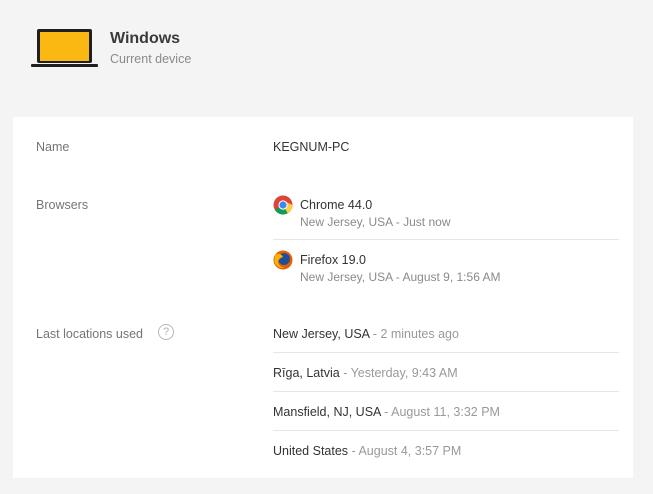 Image resolution: width=653 pixels, height=494 pixels. I want to click on device-name-value: KEGNUM-PC, so click(311, 147).